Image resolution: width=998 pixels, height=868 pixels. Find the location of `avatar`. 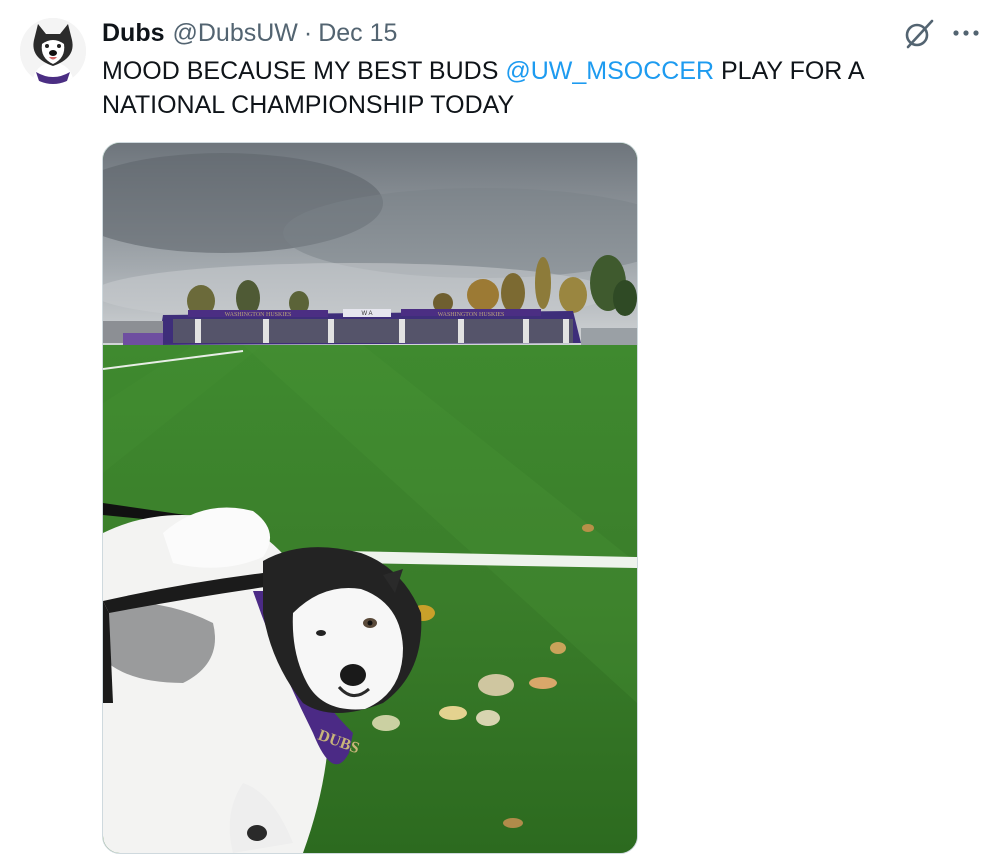

avatar is located at coordinates (53, 51).